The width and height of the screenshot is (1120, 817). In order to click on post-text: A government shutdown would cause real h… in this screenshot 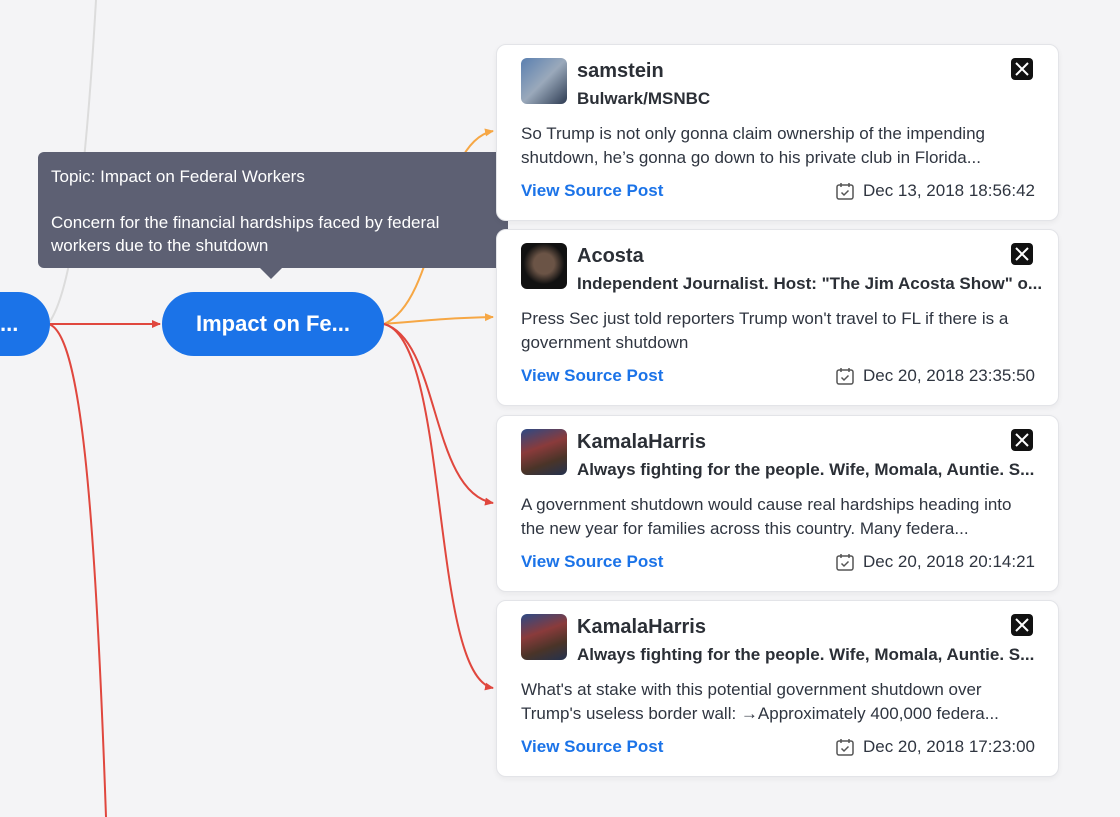, I will do `click(766, 516)`.